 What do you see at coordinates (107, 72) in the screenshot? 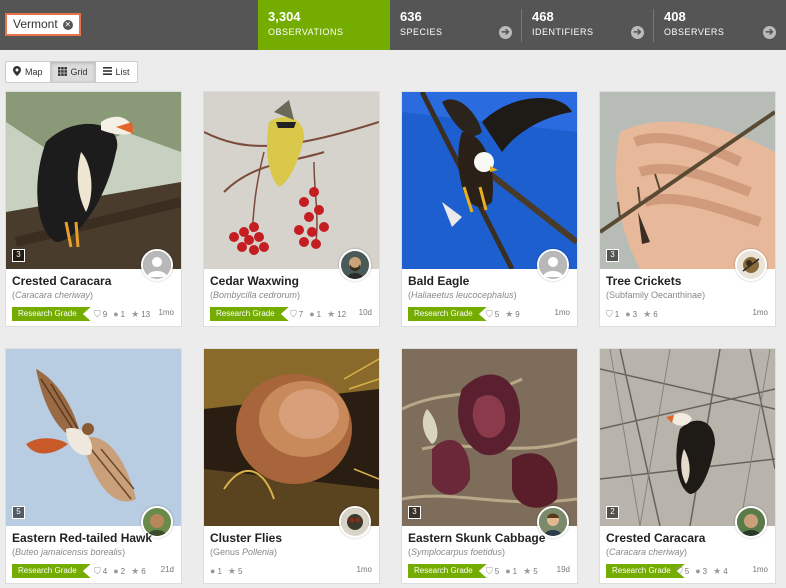
I see `list-icon` at bounding box center [107, 72].